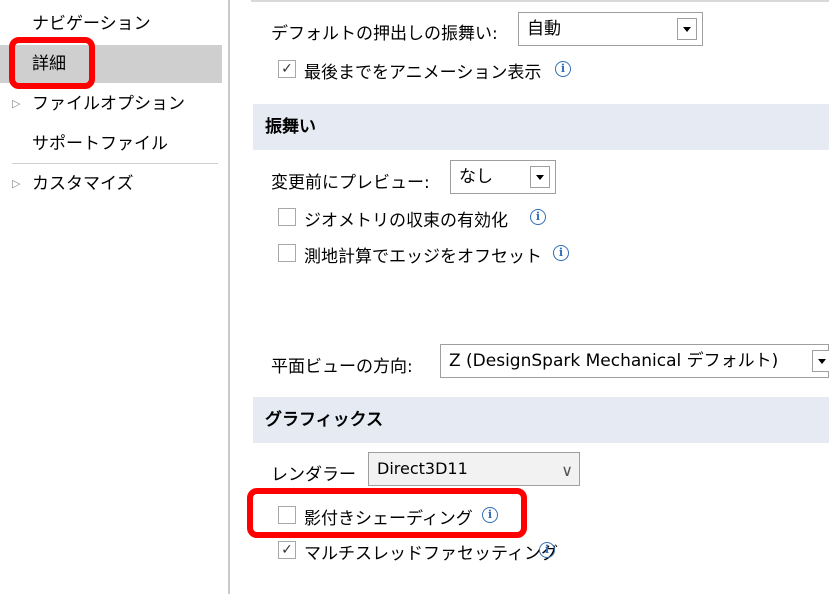 The height and width of the screenshot is (594, 829). I want to click on preview-before-change-label: 変更前にプレビュー:, so click(350, 183).